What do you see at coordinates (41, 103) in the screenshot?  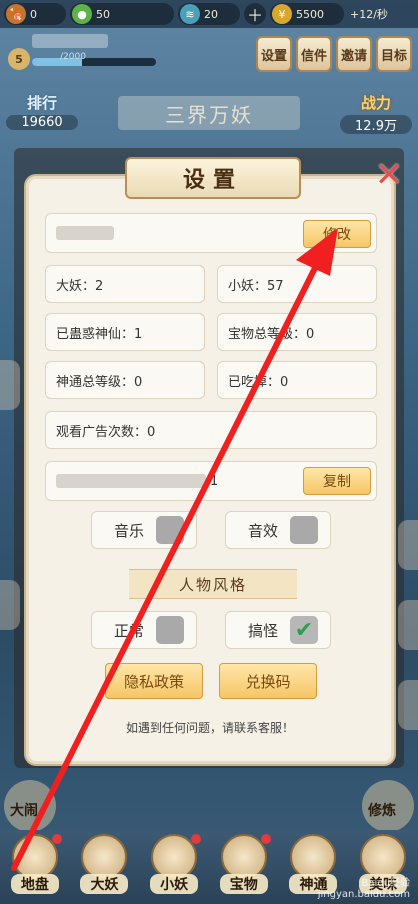 I see `rank-label: 排行` at bounding box center [41, 103].